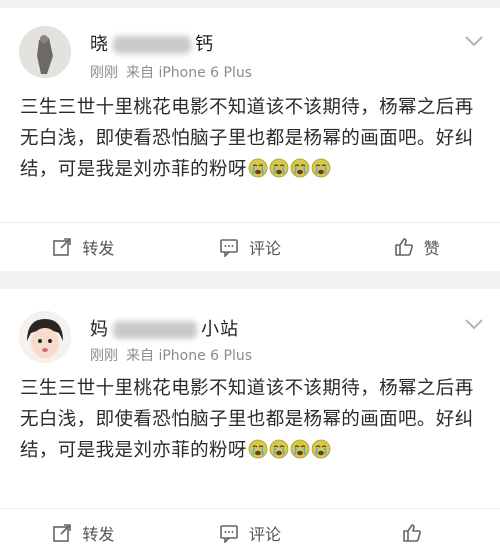 This screenshot has height=558, width=500. I want to click on like-button, so click(416, 533).